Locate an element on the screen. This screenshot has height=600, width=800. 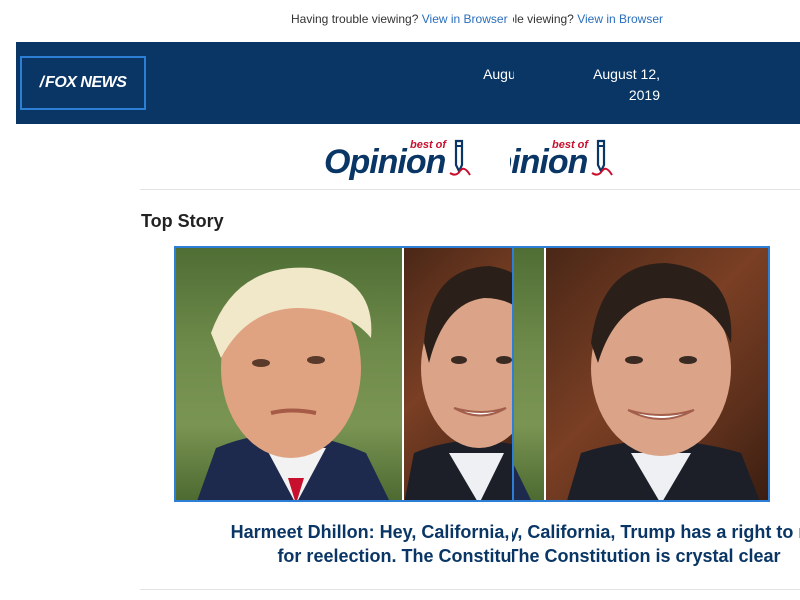
section-title: Top Story is located at coordinates (182, 221).